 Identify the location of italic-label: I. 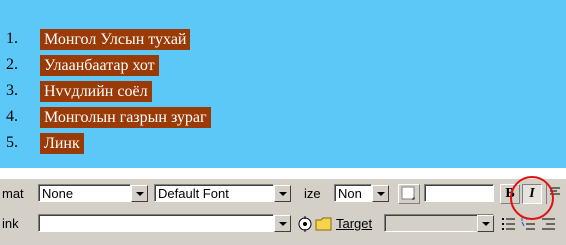
(532, 193).